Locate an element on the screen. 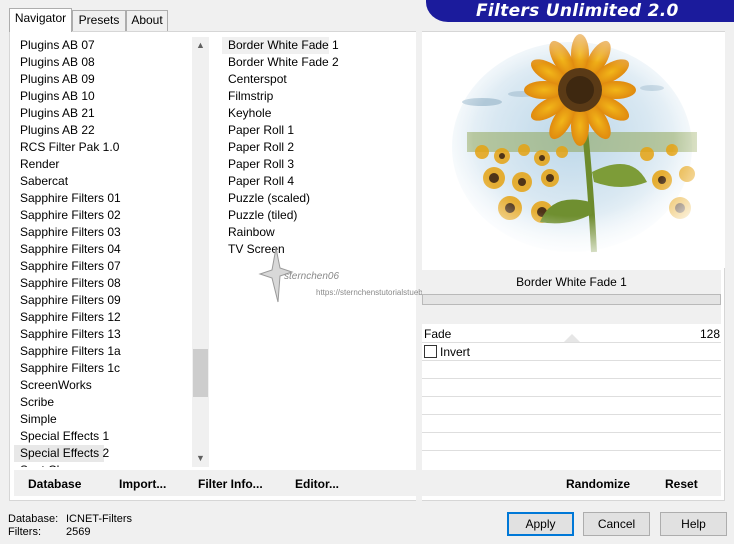  category-list-item: Sapphire Filters 02 is located at coordinates (103, 215).